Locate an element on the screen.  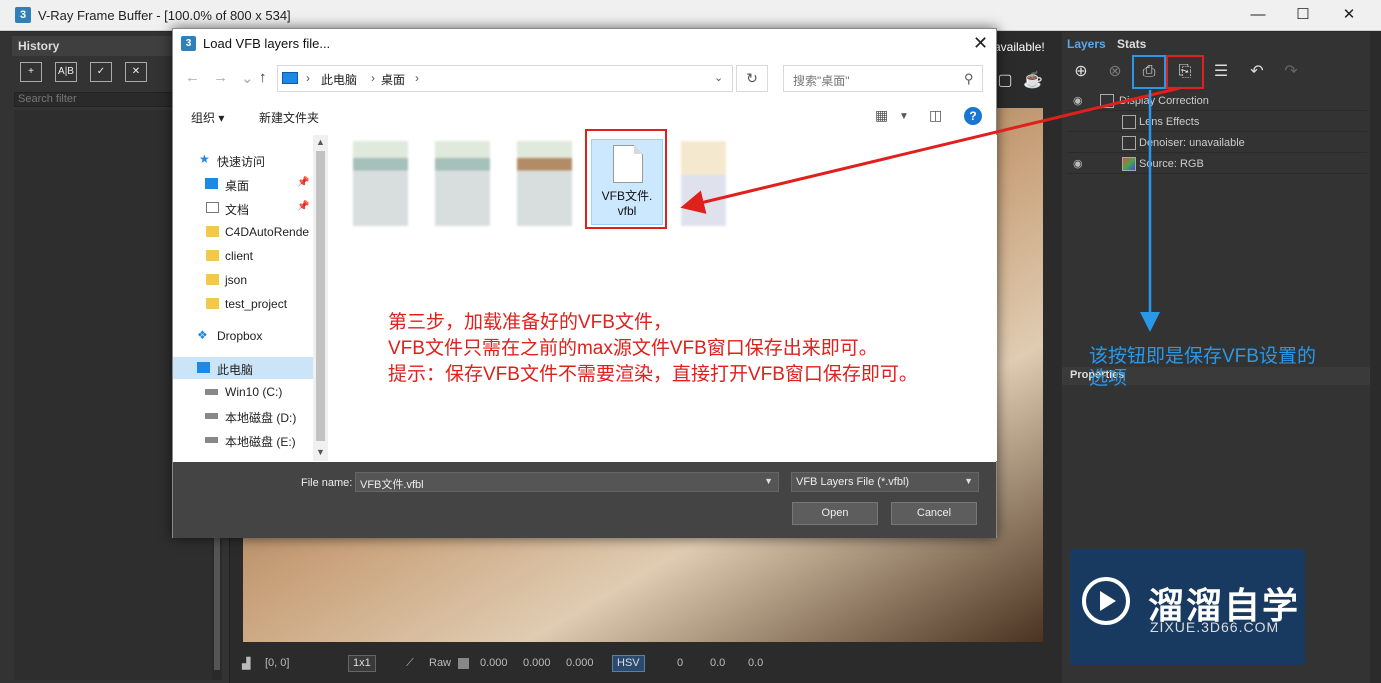
maximize-icon: ☐ is located at coordinates (1303, 15).